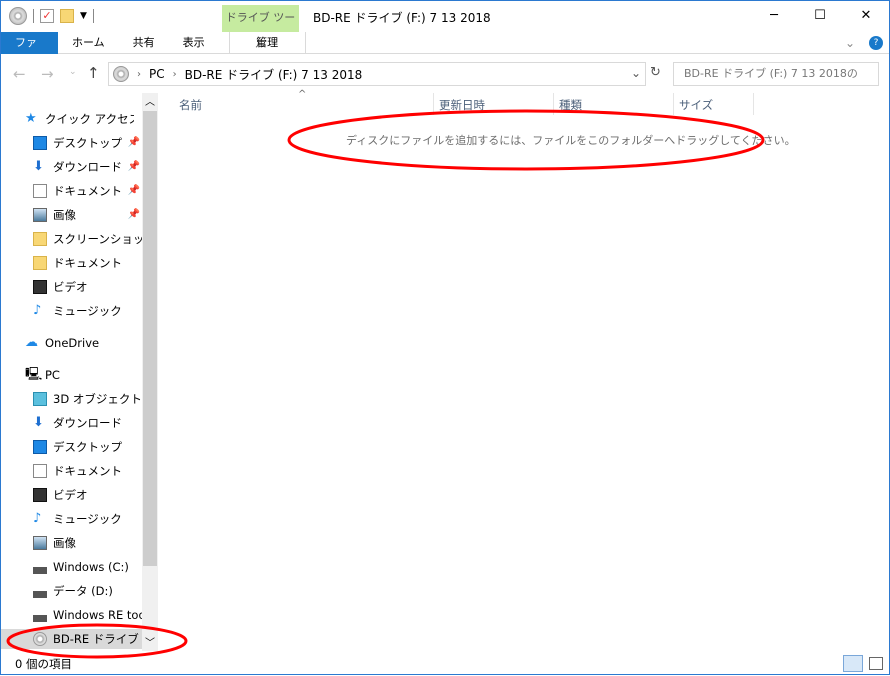 This screenshot has width=890, height=676. I want to click on nav-item-download: ⬇ ダウンロード 📌, so click(87, 167).